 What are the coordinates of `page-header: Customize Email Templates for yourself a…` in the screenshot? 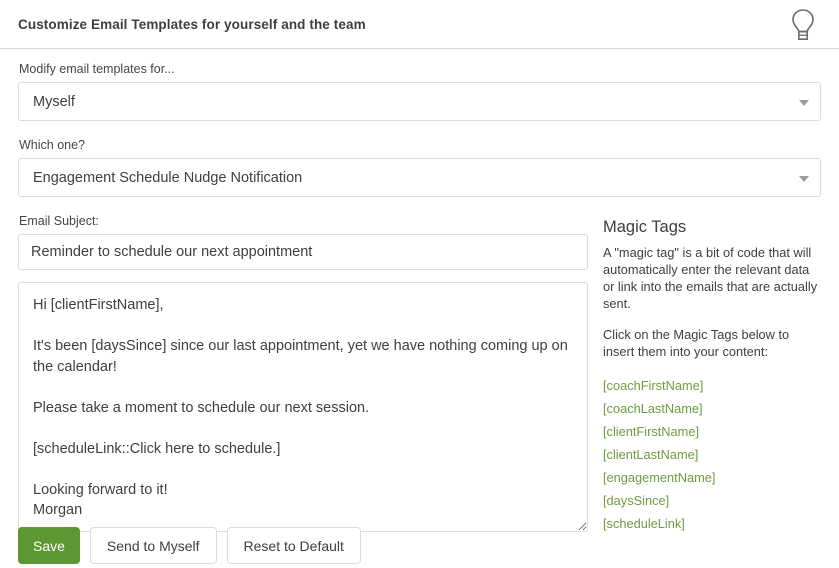 It's located at (419, 24).